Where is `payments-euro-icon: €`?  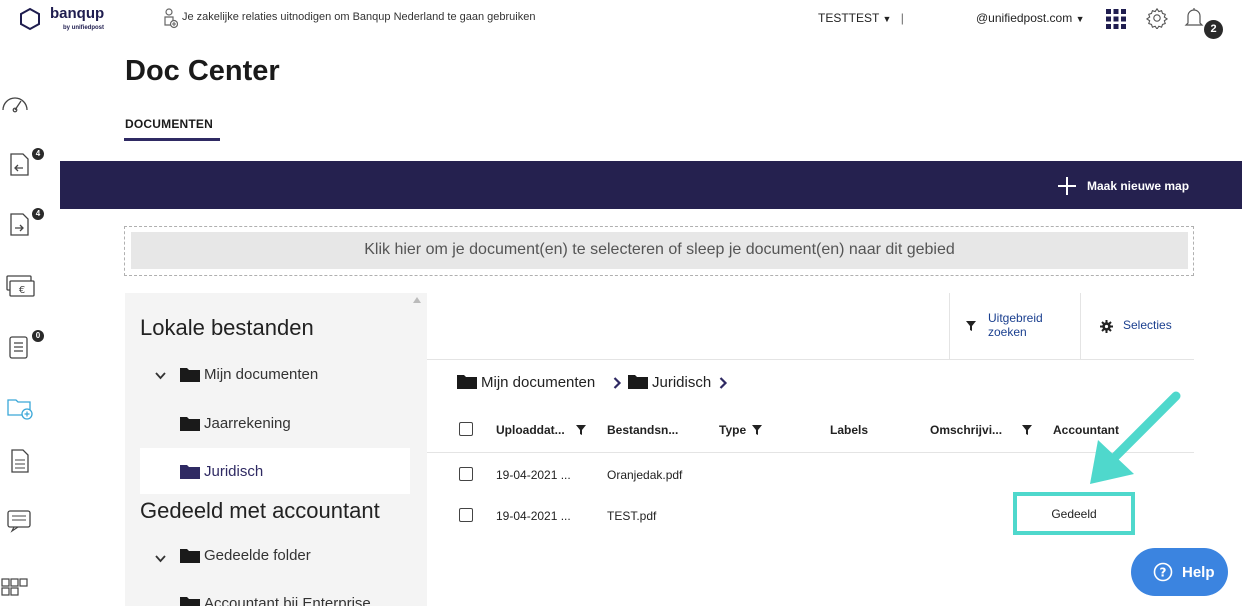 payments-euro-icon: € is located at coordinates (20, 287).